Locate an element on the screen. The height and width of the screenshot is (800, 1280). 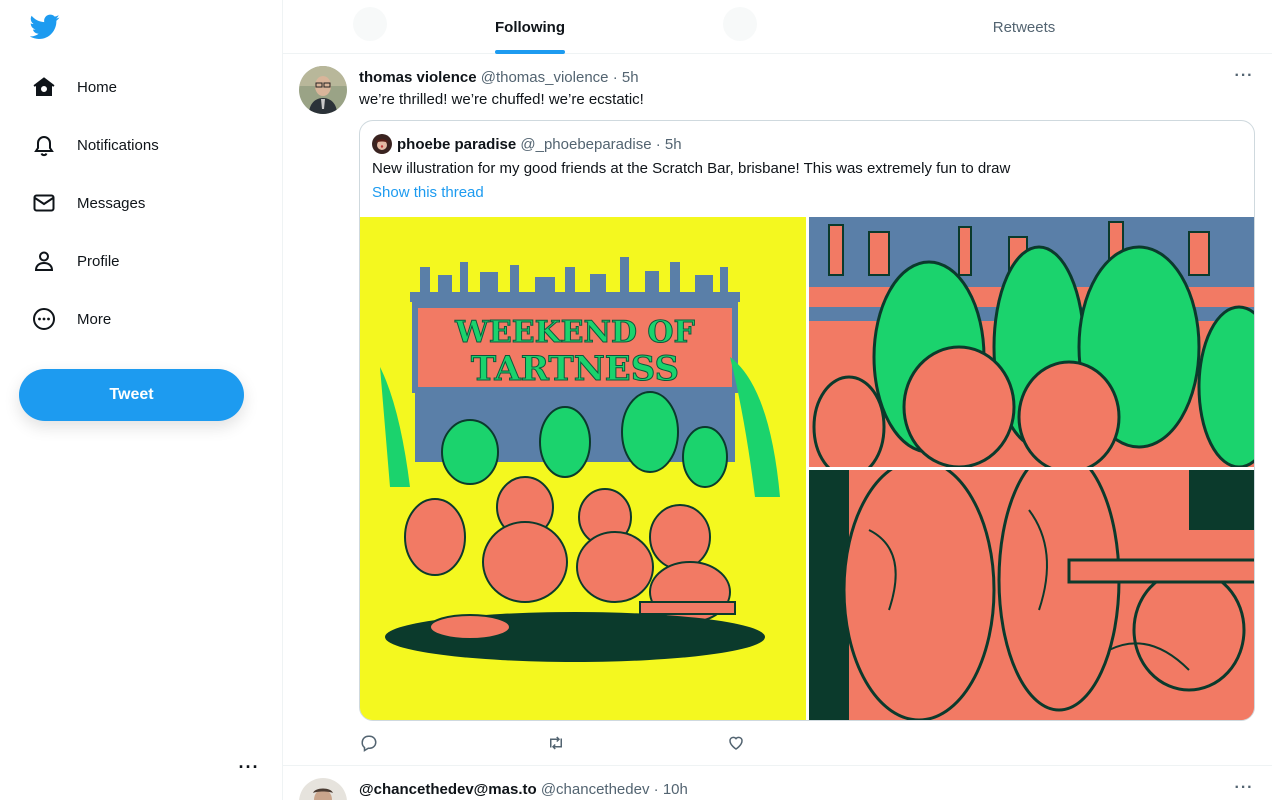
tab-following: Following is located at coordinates (530, 27).